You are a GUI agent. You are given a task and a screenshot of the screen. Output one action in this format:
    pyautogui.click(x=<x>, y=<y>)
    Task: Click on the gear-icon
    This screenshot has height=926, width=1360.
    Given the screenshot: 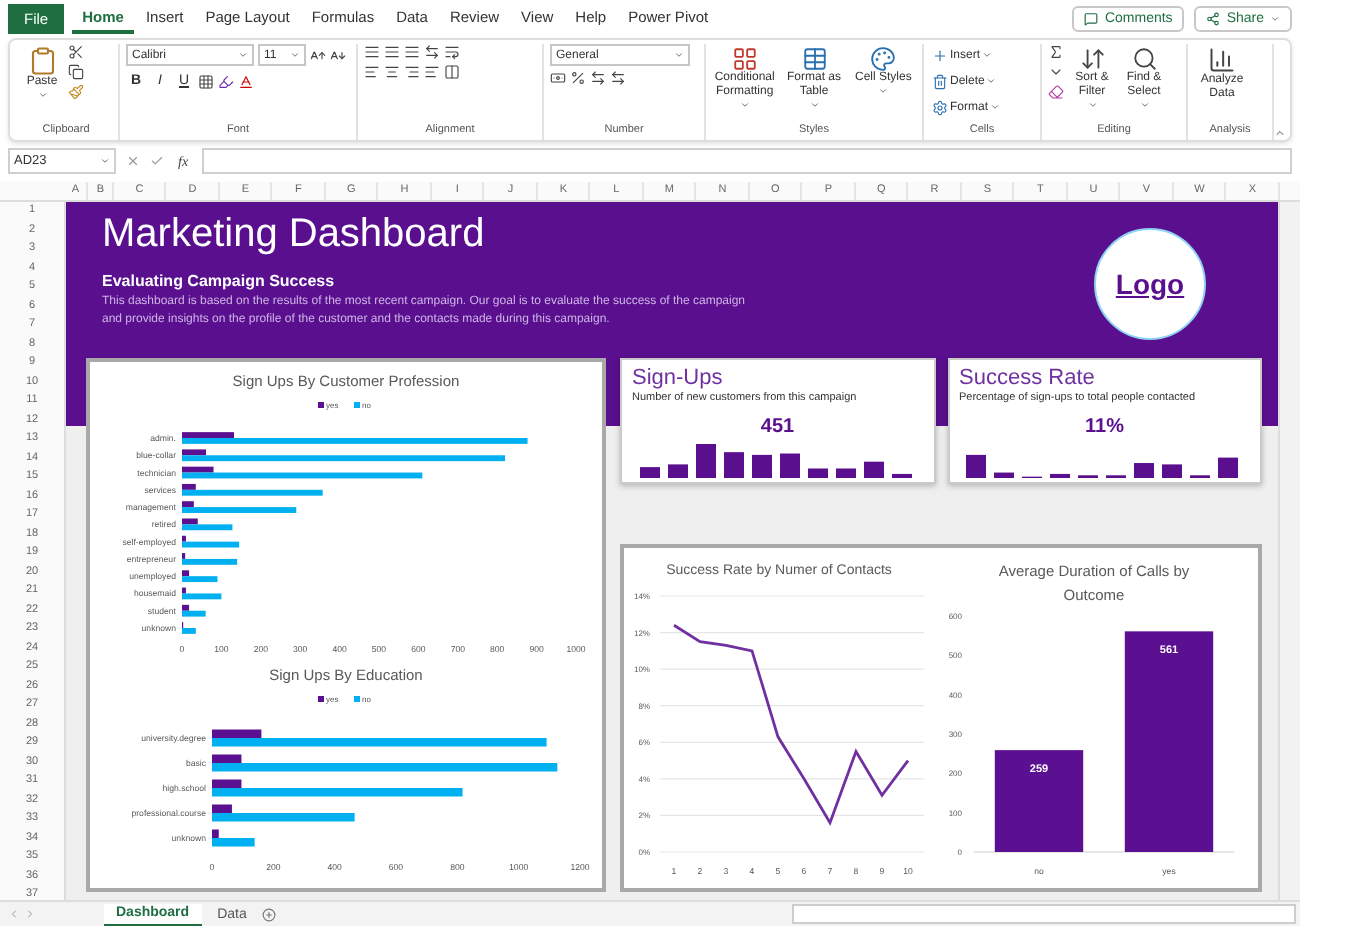 What is the action you would take?
    pyautogui.click(x=940, y=107)
    